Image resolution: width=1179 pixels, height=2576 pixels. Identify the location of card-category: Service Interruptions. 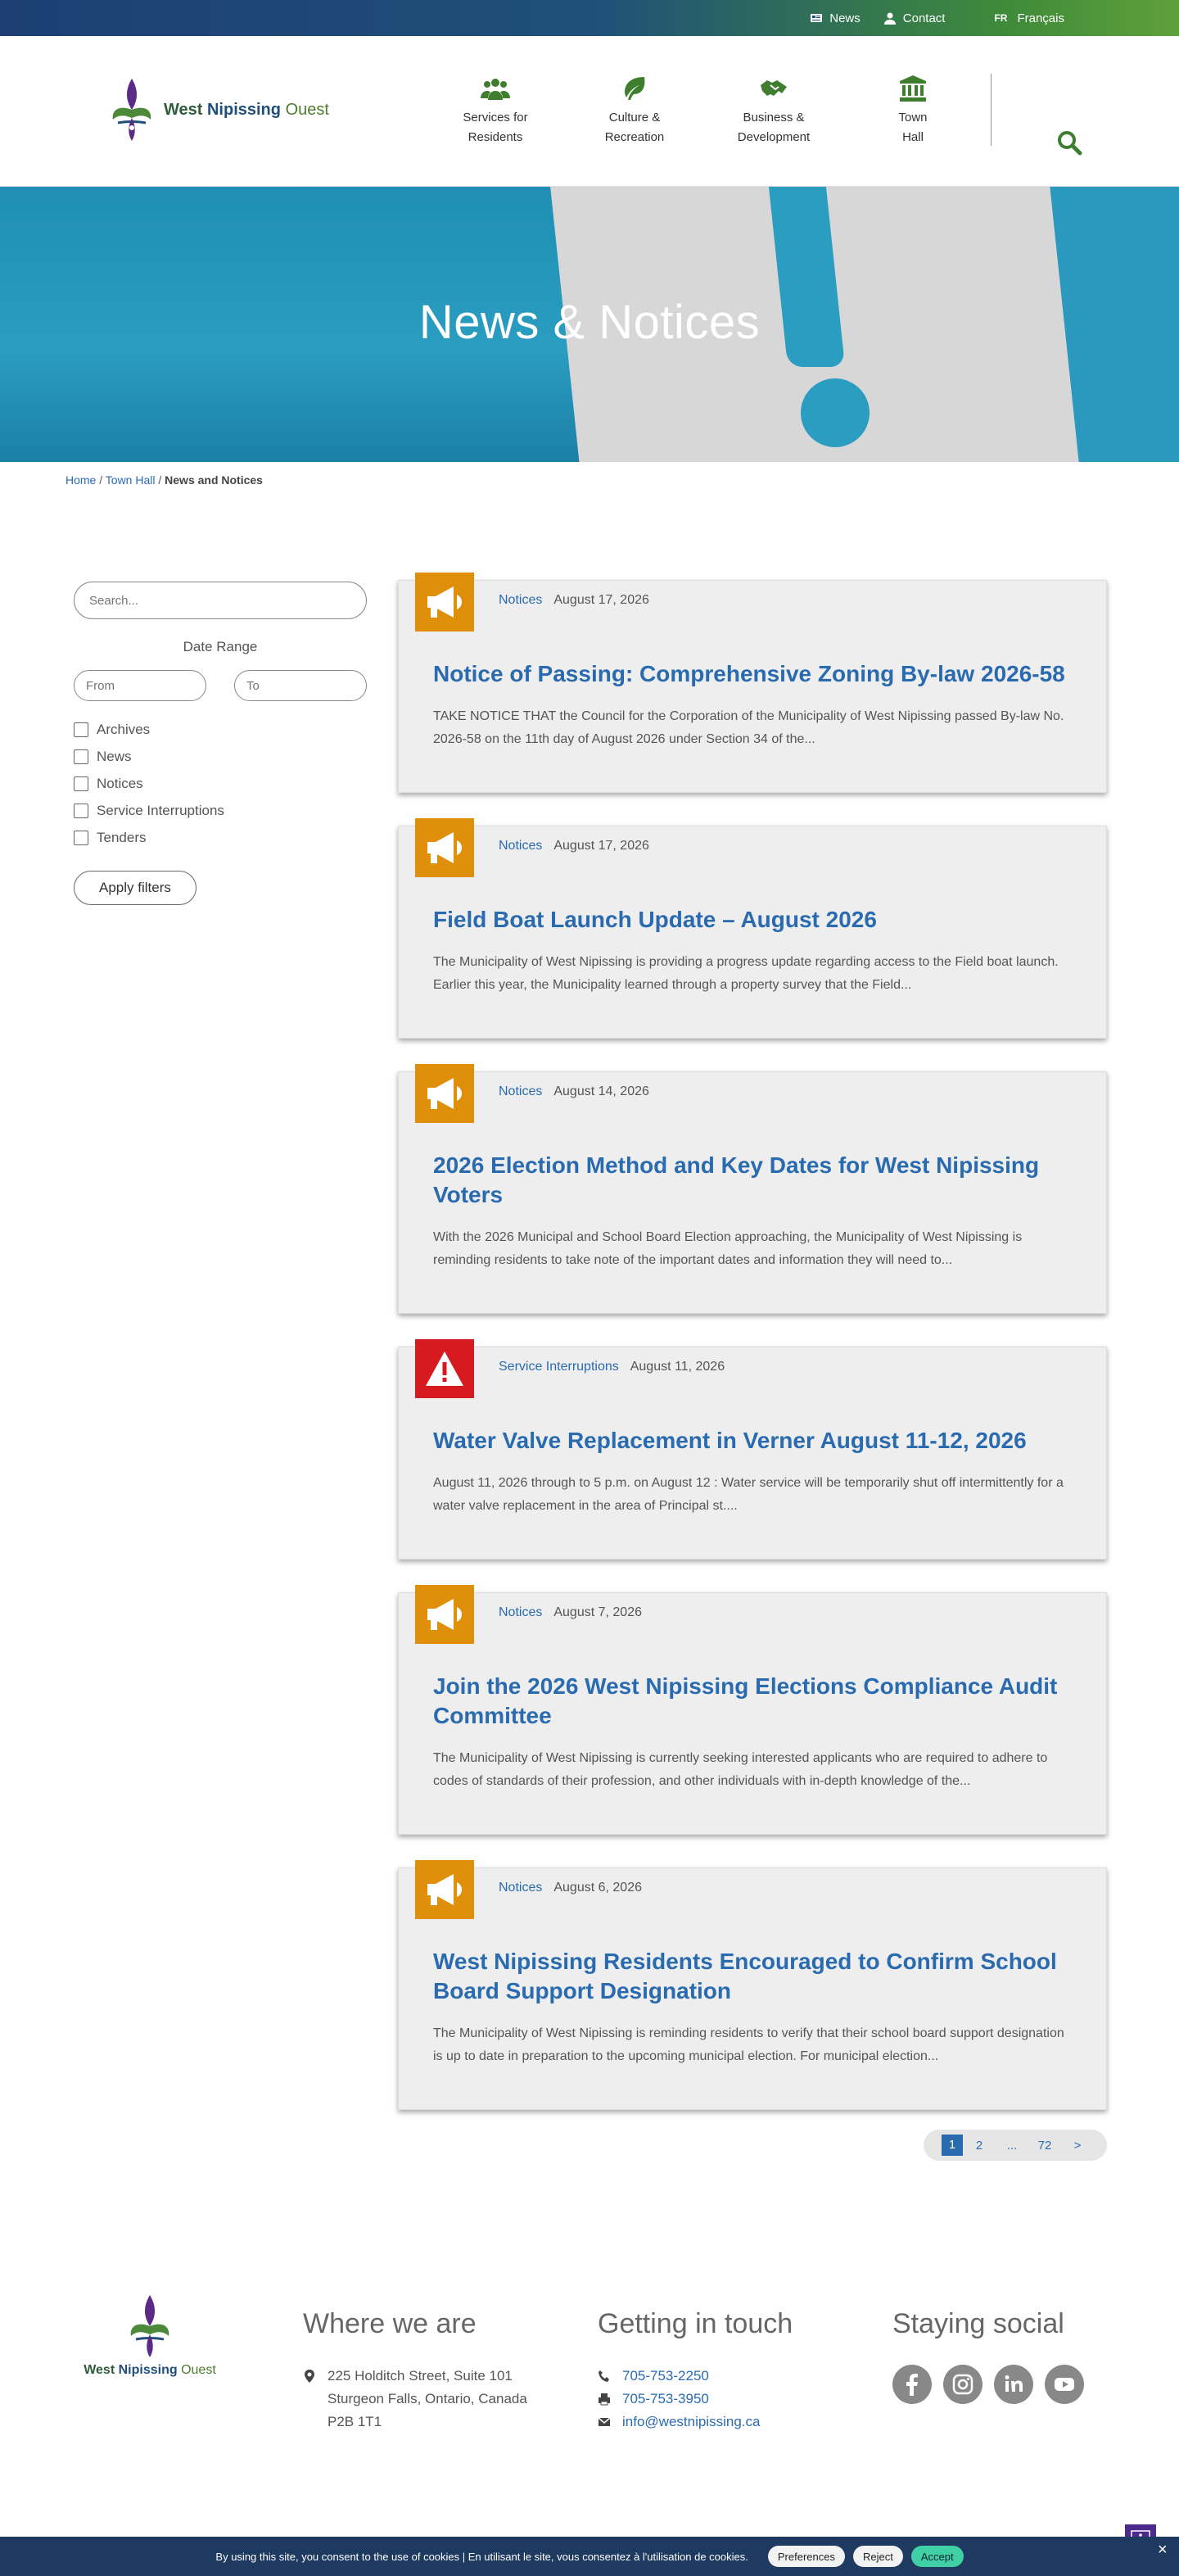
(559, 1367).